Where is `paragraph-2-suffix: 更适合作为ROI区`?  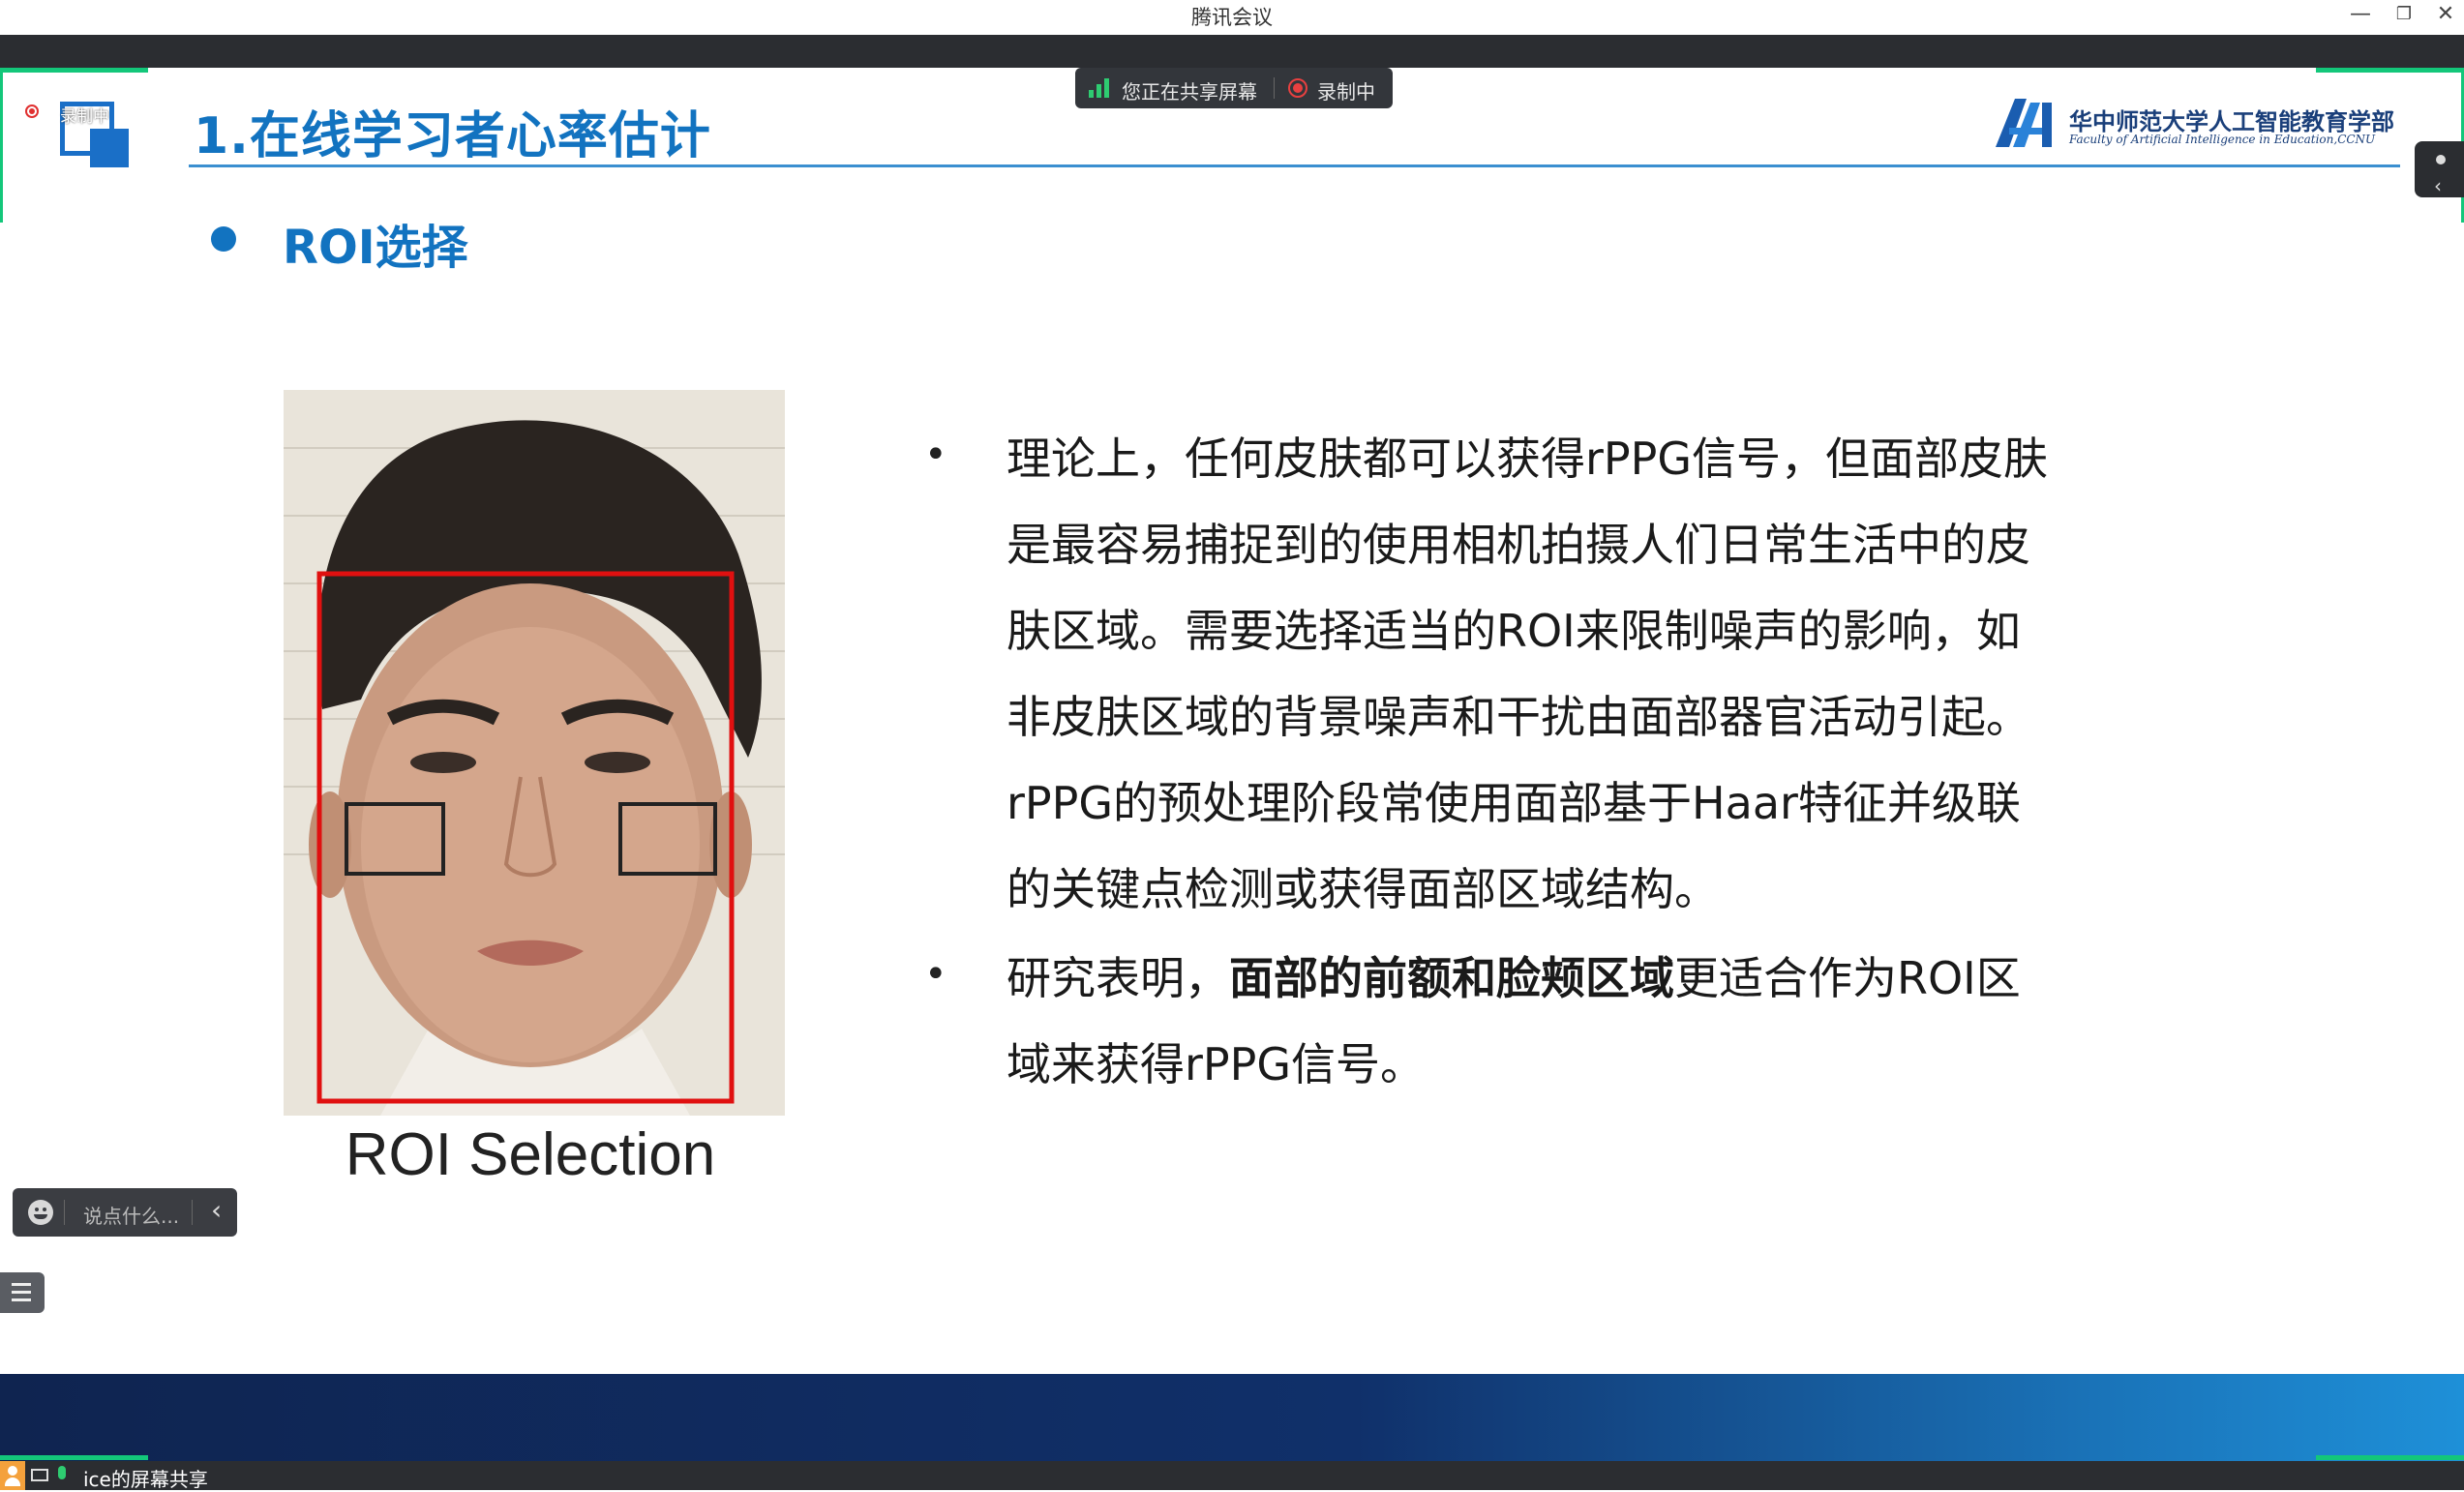
paragraph-2-suffix: 更适合作为ROI区 is located at coordinates (1847, 978).